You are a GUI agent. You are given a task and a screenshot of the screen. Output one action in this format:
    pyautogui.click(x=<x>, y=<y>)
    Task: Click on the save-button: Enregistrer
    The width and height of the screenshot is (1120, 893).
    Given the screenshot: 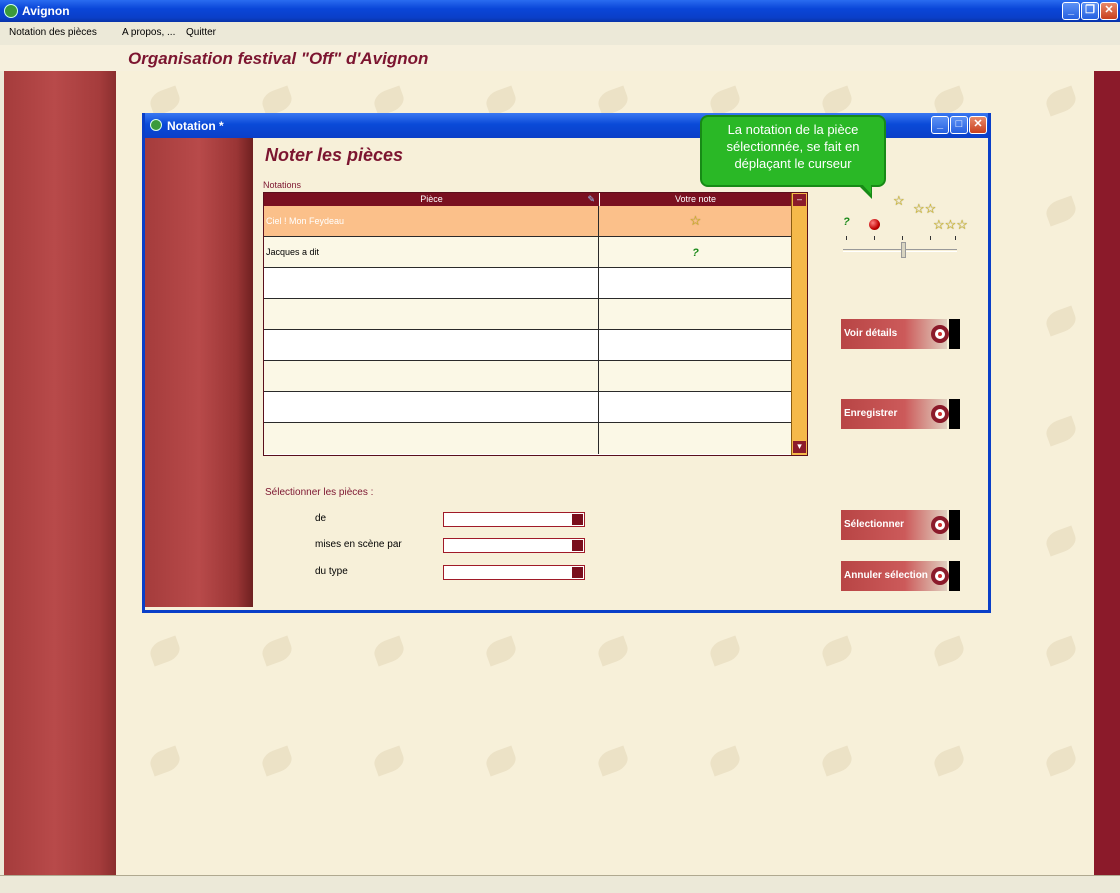 What is the action you would take?
    pyautogui.click(x=903, y=414)
    